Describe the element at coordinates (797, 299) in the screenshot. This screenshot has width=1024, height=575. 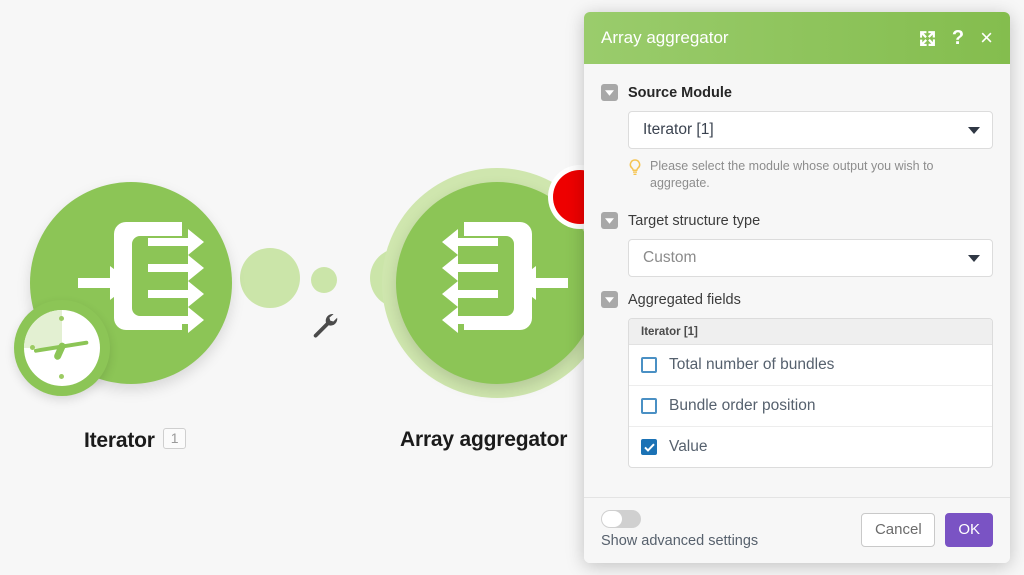
I see `aggregated-fields-header: Aggregated fields` at that location.